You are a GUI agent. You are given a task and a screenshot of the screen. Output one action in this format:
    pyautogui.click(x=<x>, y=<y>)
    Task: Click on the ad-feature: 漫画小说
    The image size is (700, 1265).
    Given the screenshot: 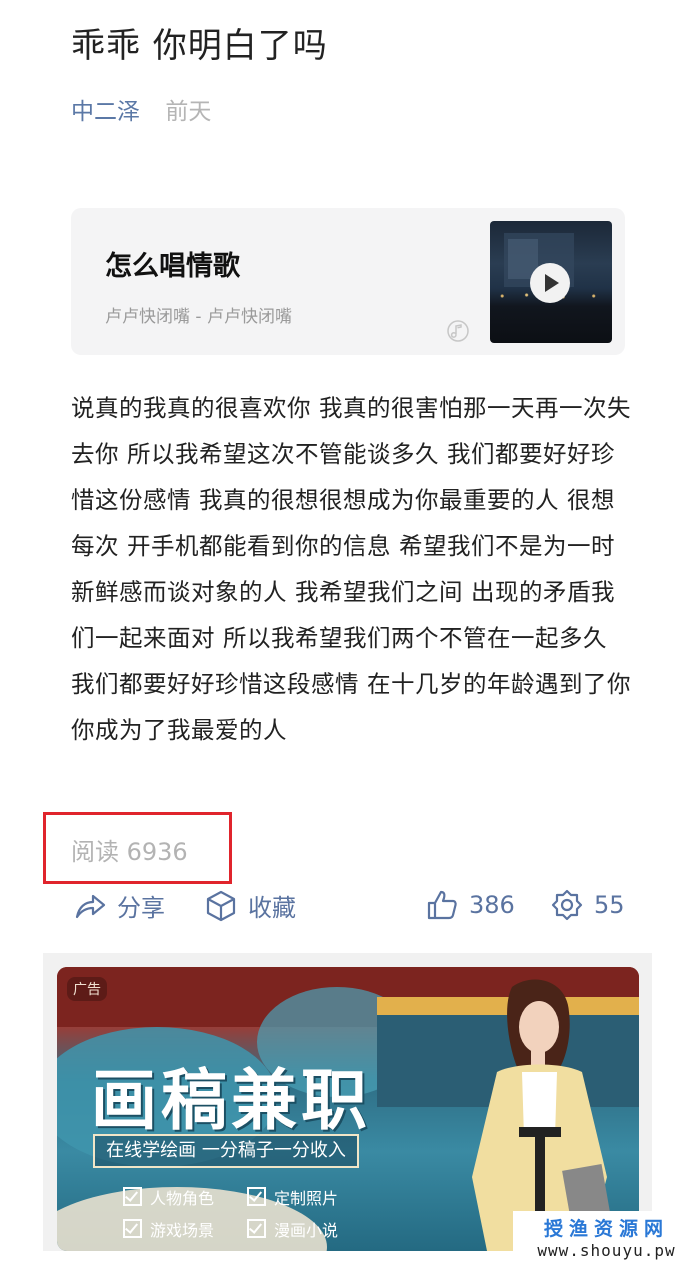 What is the action you would take?
    pyautogui.click(x=292, y=1229)
    